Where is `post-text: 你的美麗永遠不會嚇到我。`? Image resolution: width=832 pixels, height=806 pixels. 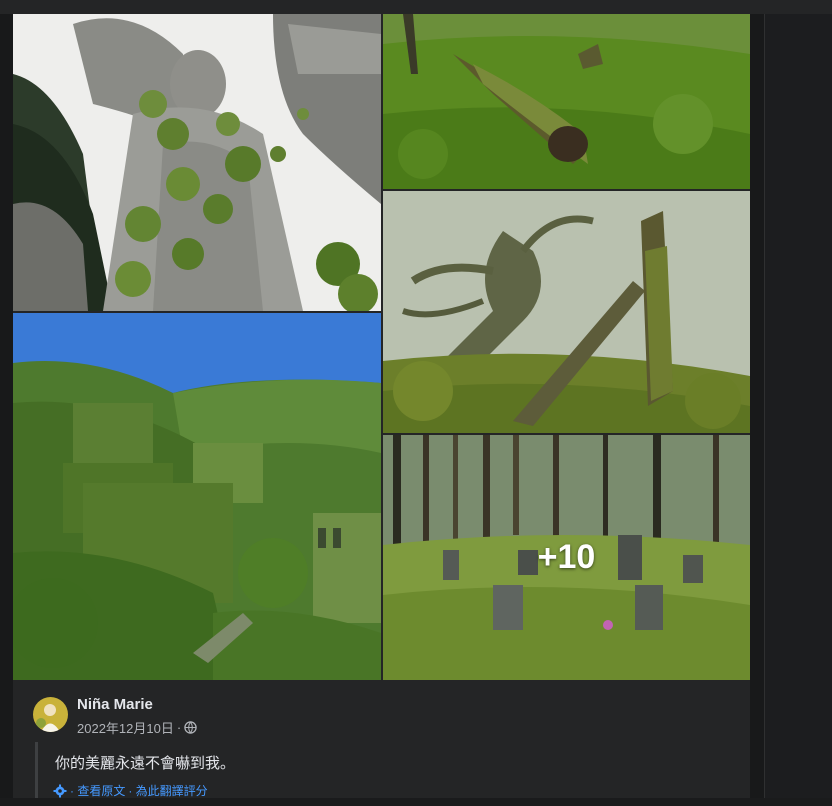 post-text: 你的美麗永遠不會嚇到我。 is located at coordinates (145, 763).